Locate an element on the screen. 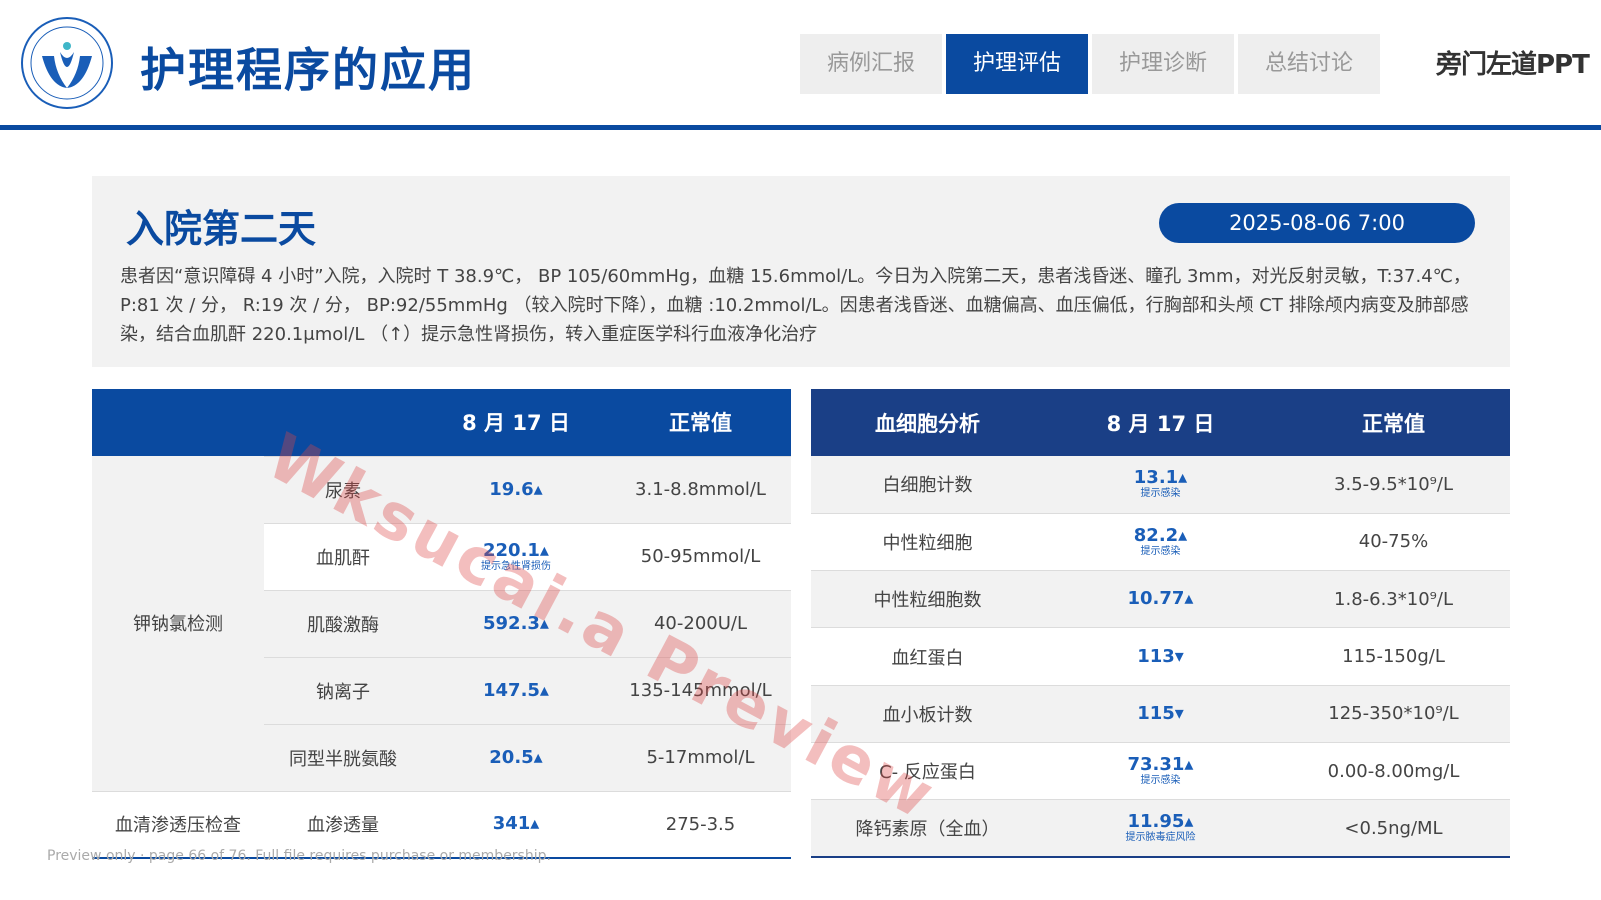 This screenshot has width=1601, height=900. hospital-logo-icon is located at coordinates (67, 63).